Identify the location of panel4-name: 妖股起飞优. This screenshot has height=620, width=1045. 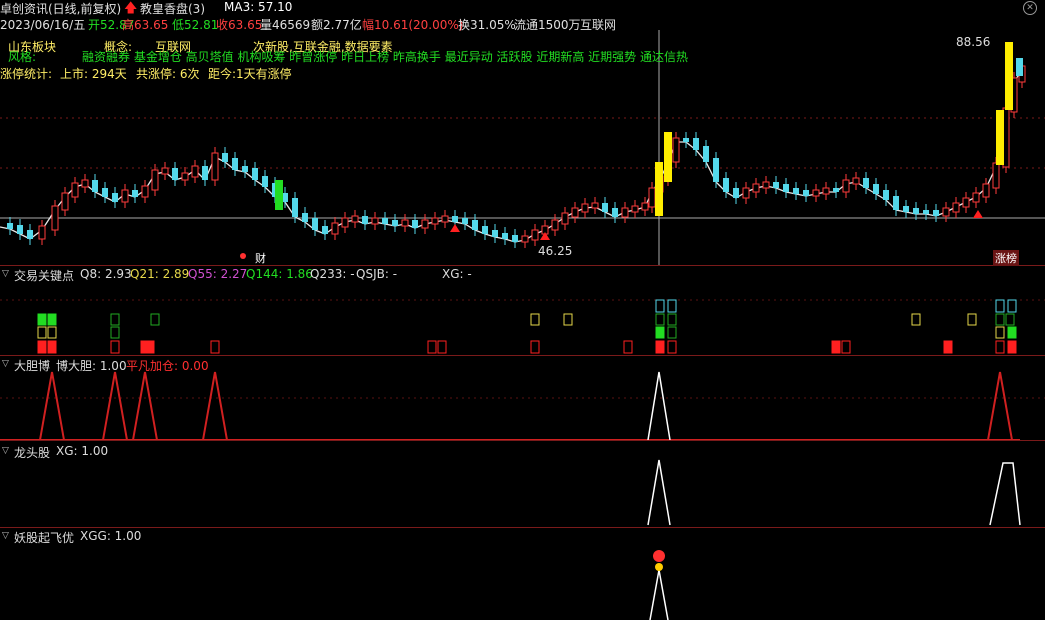
(44, 537).